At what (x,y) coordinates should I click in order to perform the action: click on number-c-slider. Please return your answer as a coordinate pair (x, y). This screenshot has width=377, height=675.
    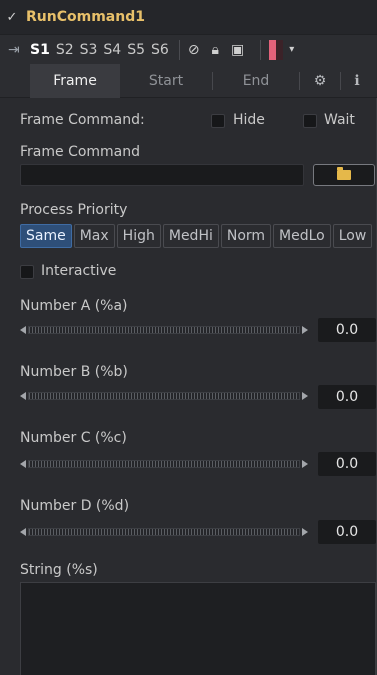
    Looking at the image, I should click on (164, 464).